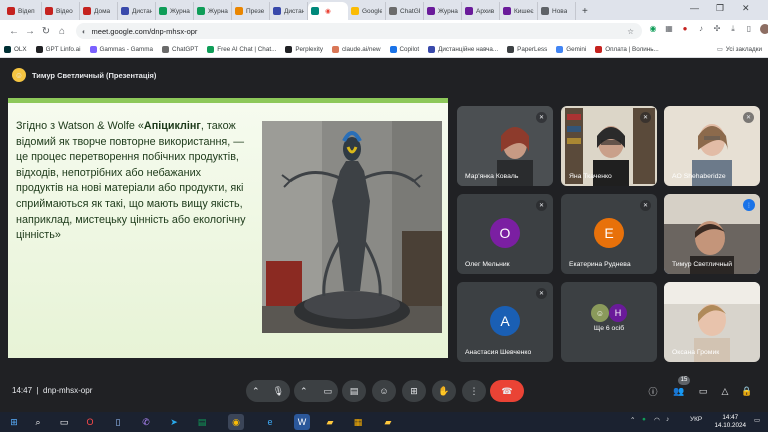 The width and height of the screenshot is (768, 432). I want to click on bookmark-item: ChatGPT, so click(180, 49).